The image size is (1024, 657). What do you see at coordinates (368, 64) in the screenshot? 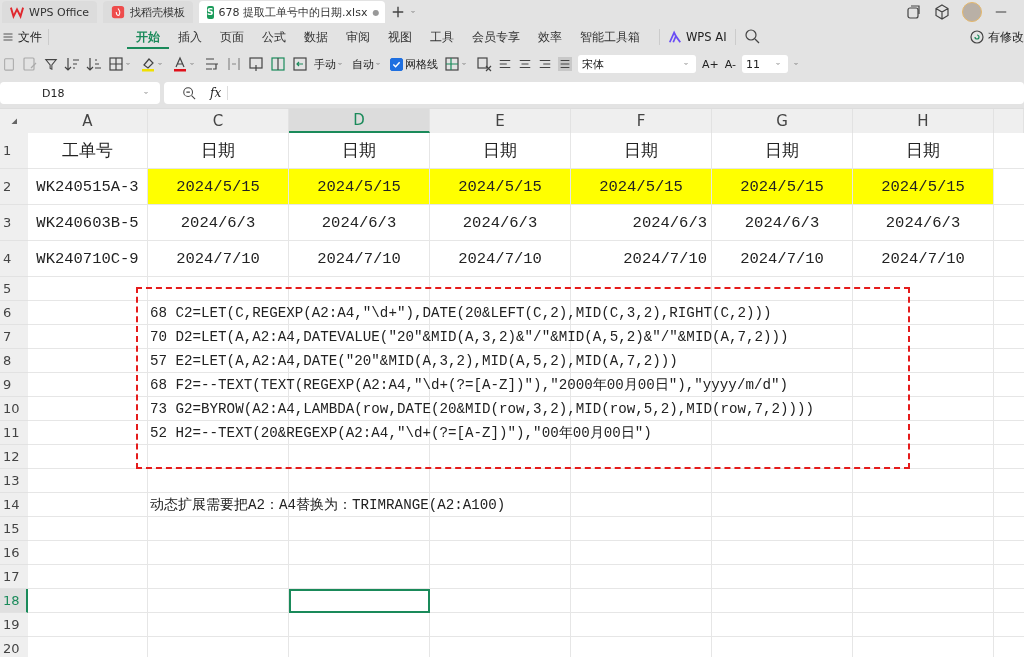
I see `autofit-dropdown: 自动` at bounding box center [368, 64].